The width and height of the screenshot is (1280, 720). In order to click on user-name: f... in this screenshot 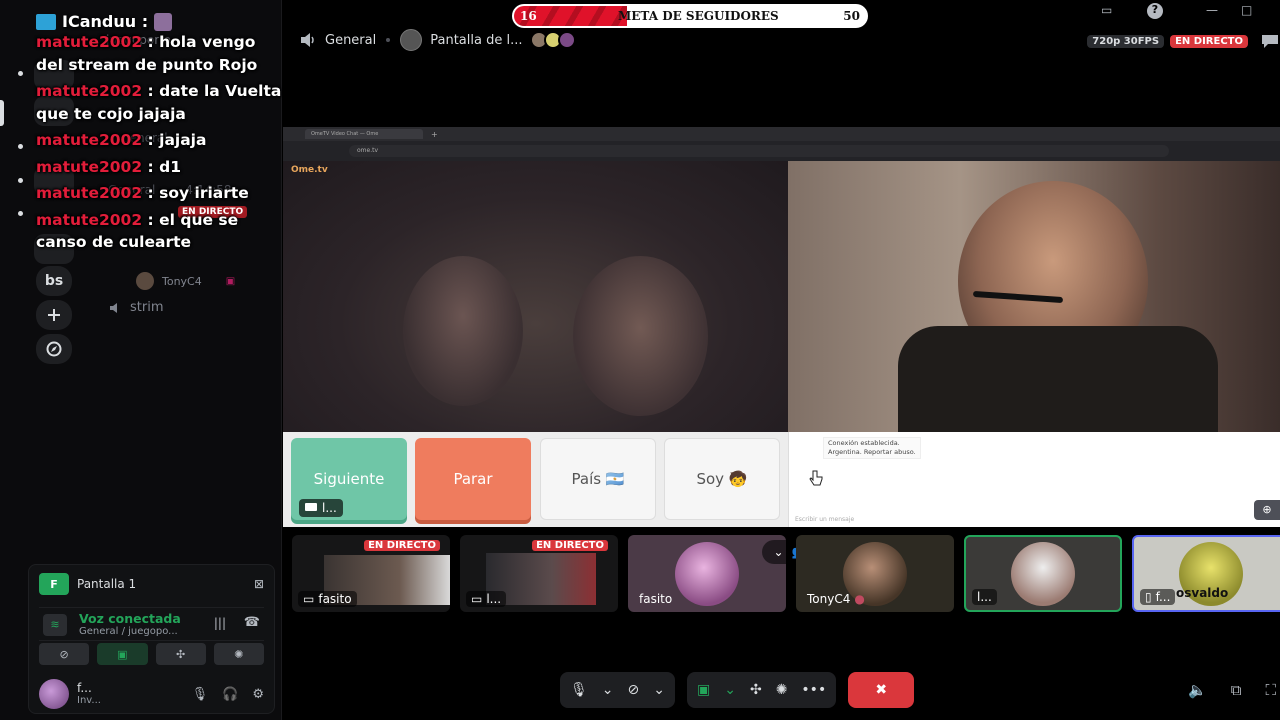, I will do `click(84, 688)`.